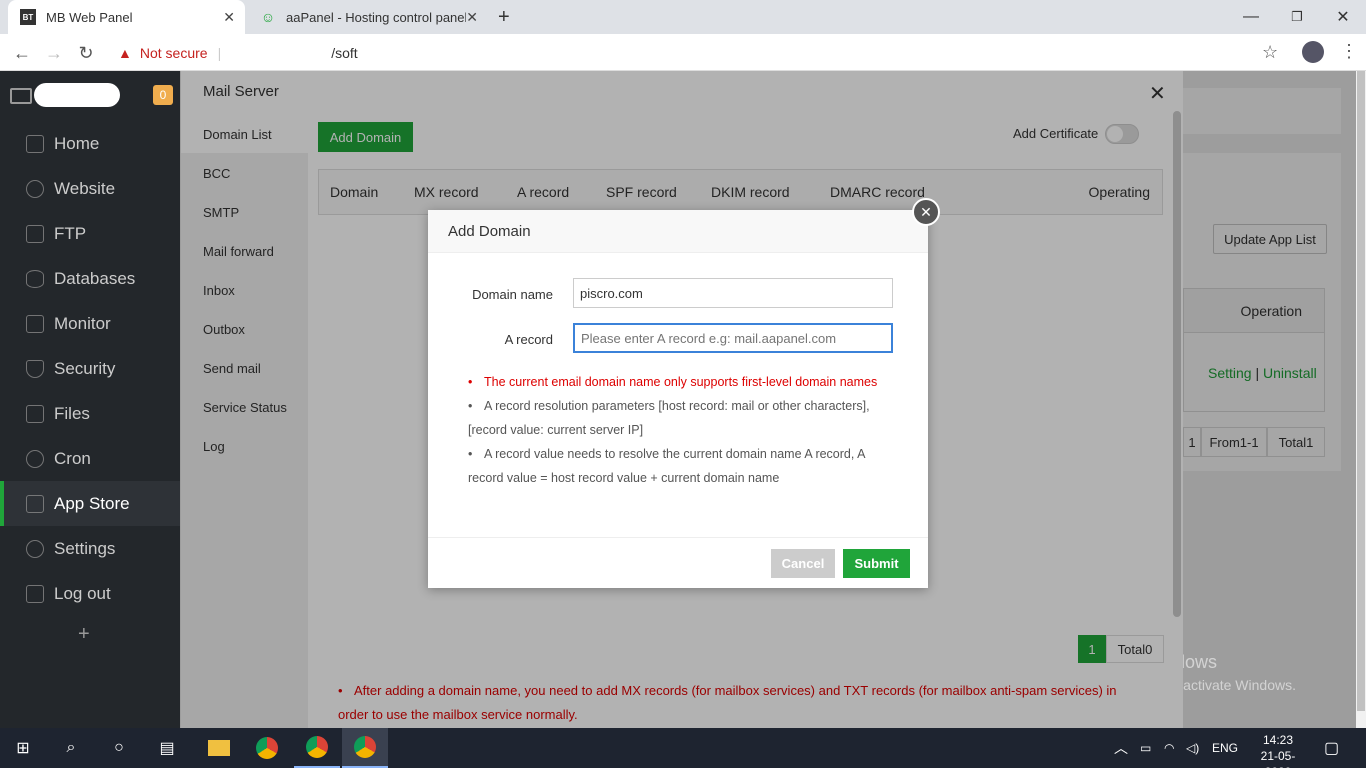 Image resolution: width=1366 pixels, height=780 pixels. Describe the element at coordinates (70, 233) in the screenshot. I see `sidebar-item-label: FTP` at that location.